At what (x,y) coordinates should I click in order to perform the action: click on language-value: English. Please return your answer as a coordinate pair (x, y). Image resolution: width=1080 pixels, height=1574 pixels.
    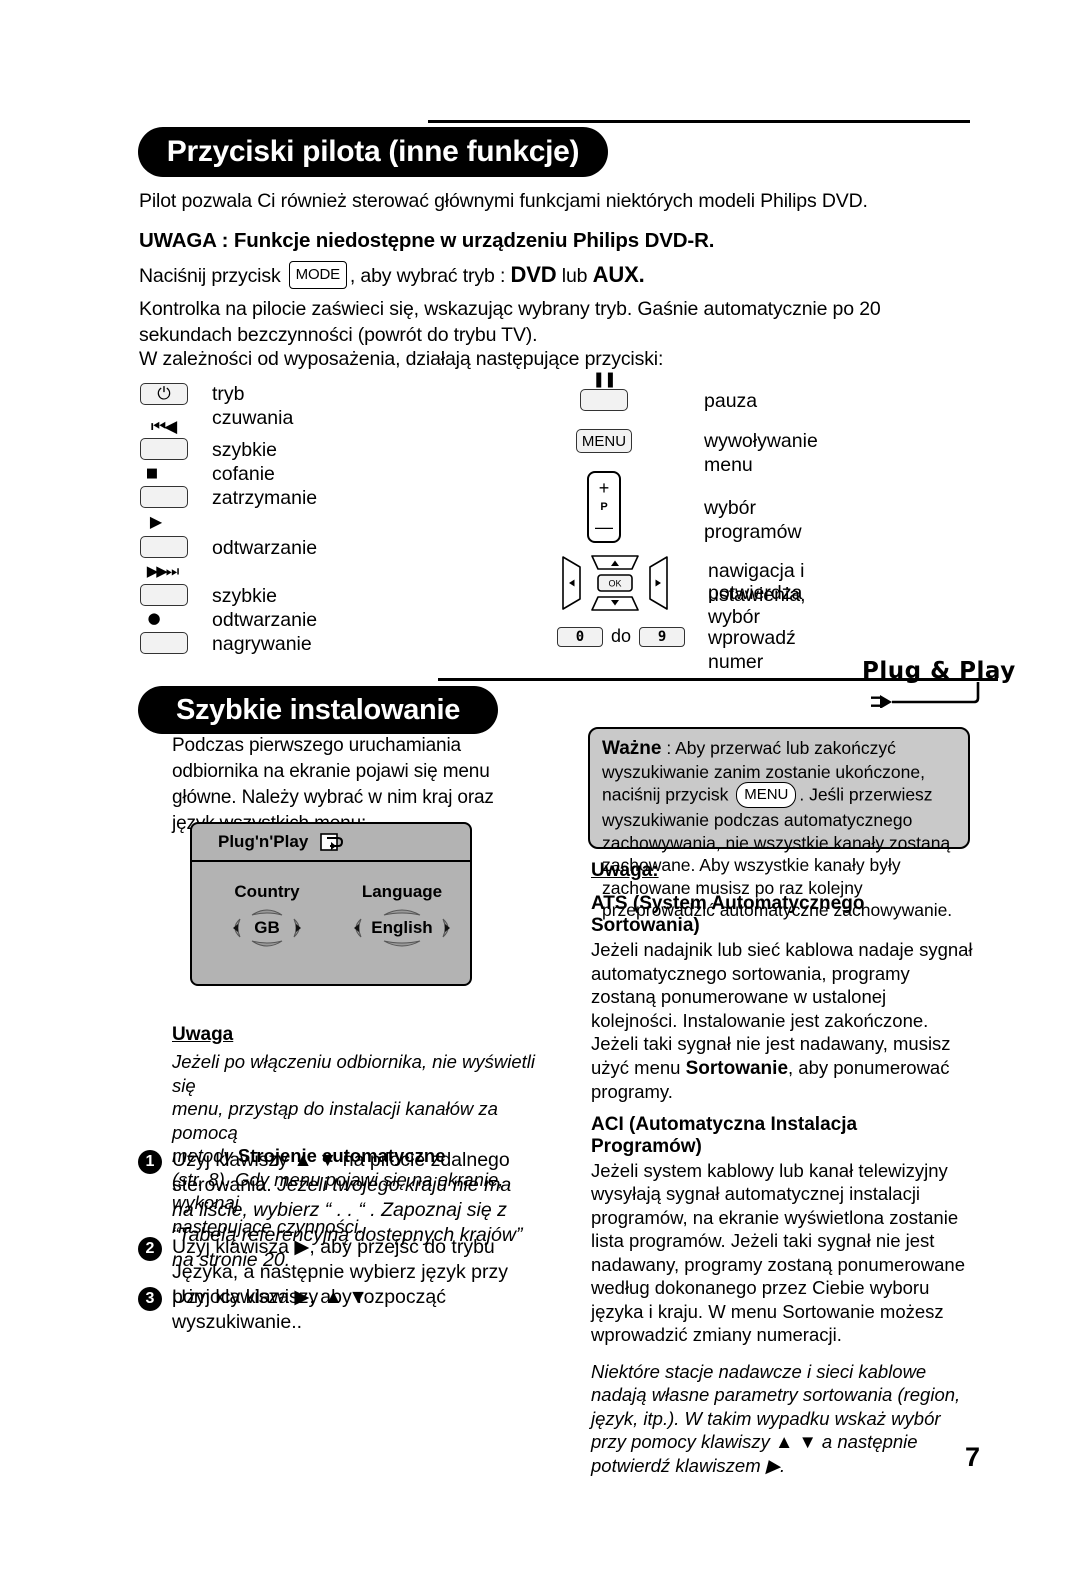
    Looking at the image, I should click on (402, 927).